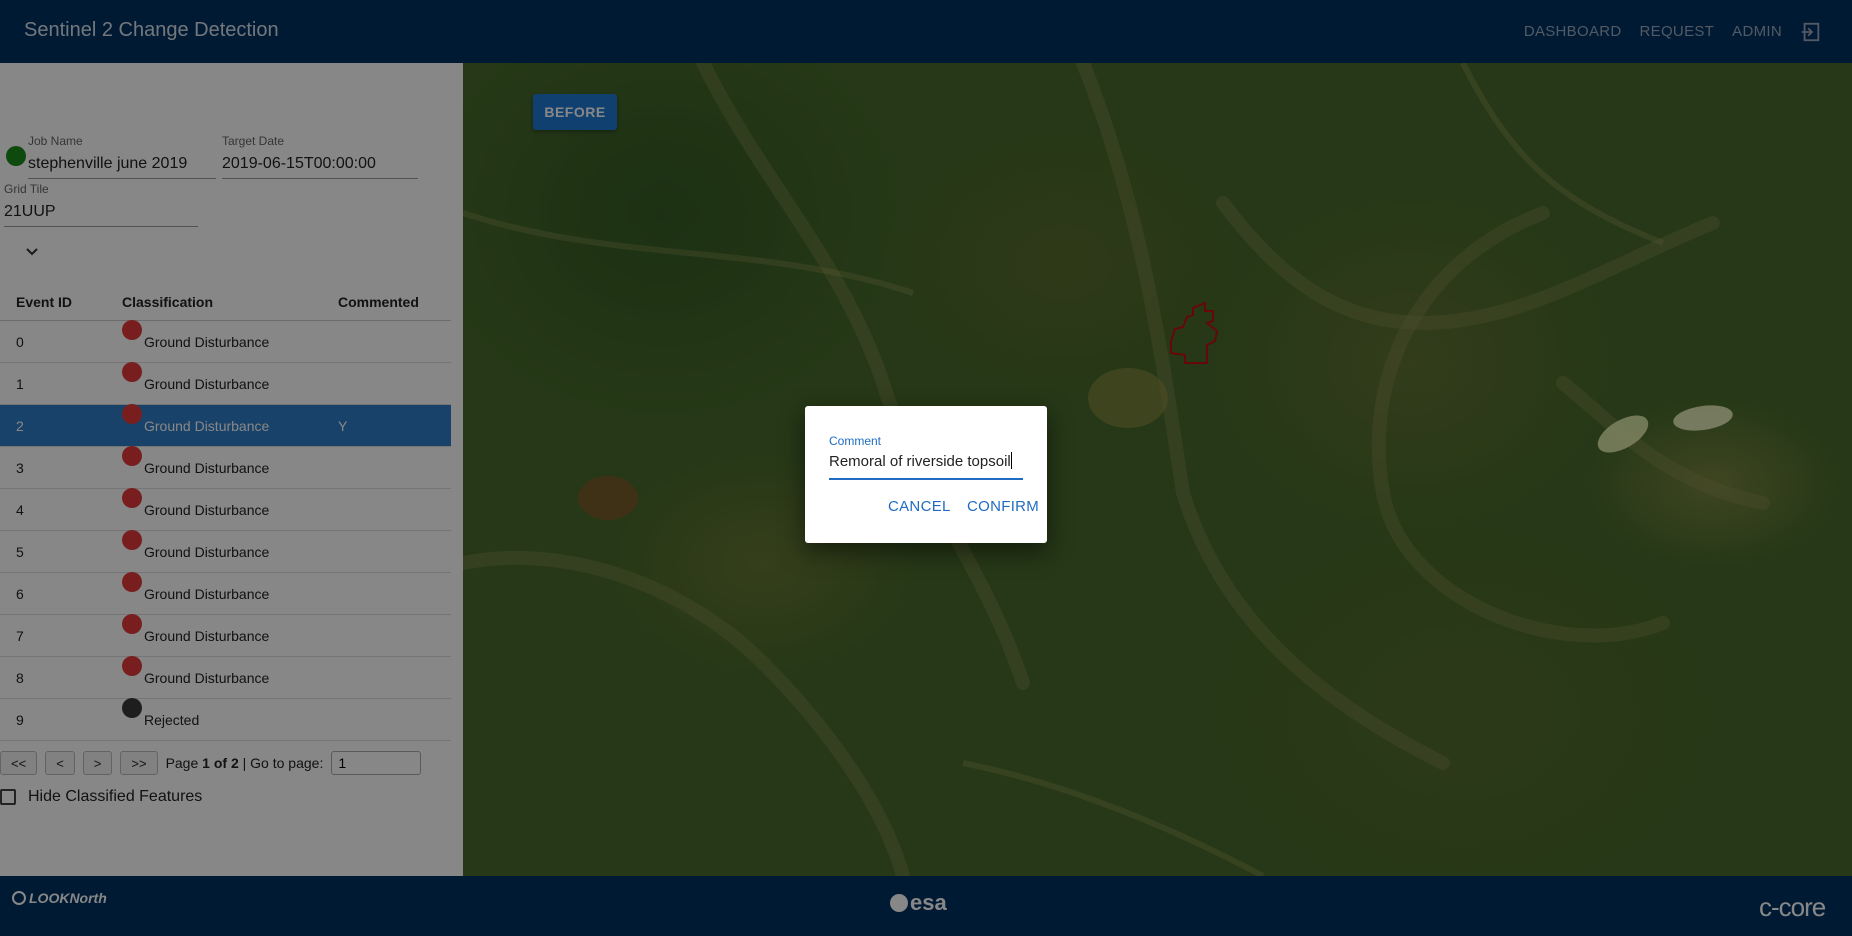 The width and height of the screenshot is (1852, 936). I want to click on confirm-button: CONFIRM, so click(1003, 506).